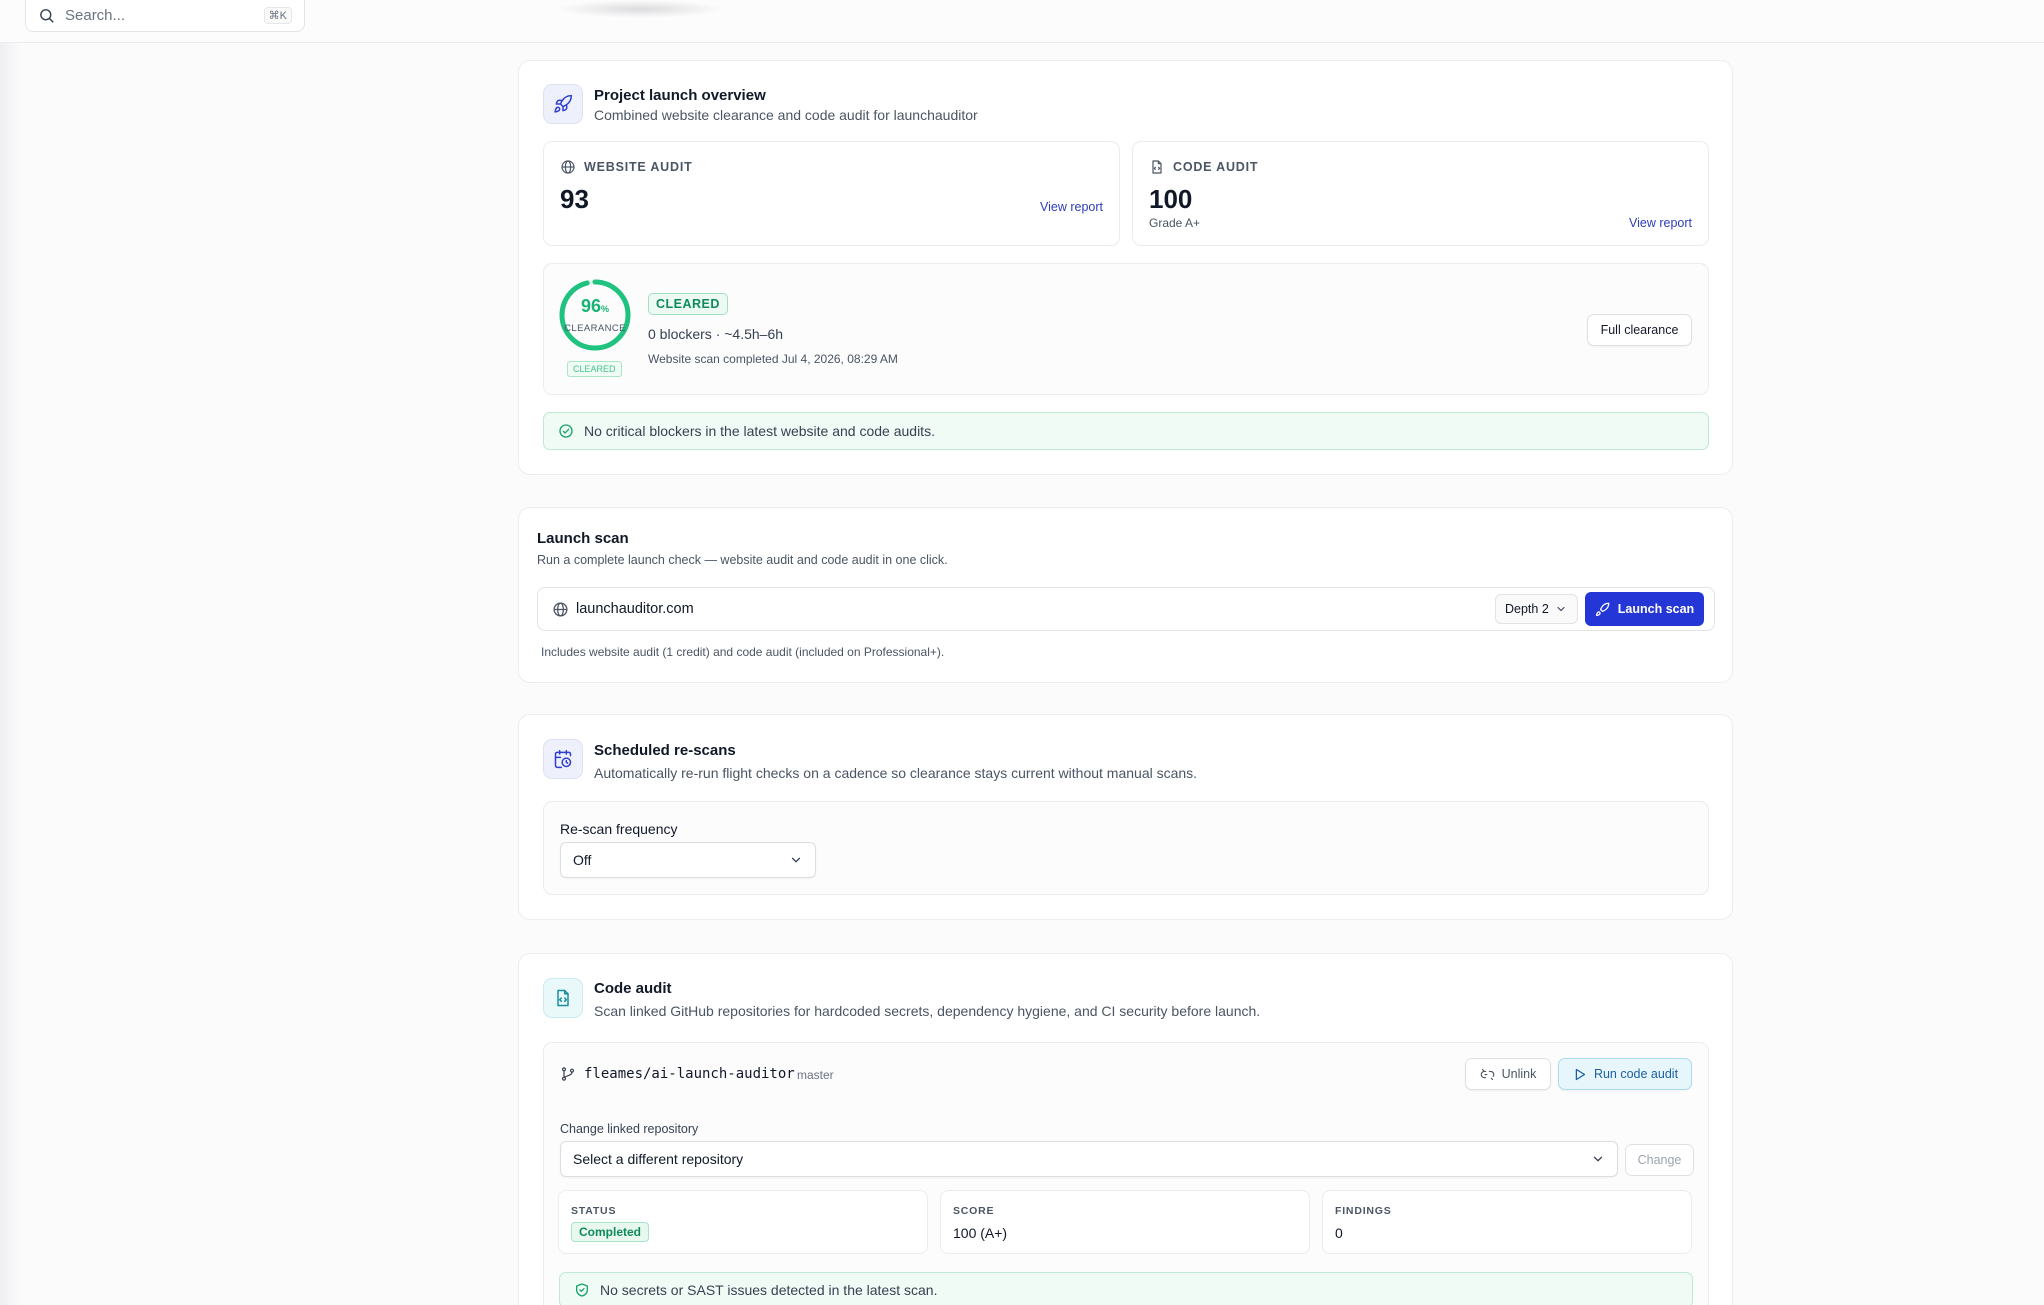  What do you see at coordinates (165, 16) in the screenshot?
I see `search-box: Search... ⌘K` at bounding box center [165, 16].